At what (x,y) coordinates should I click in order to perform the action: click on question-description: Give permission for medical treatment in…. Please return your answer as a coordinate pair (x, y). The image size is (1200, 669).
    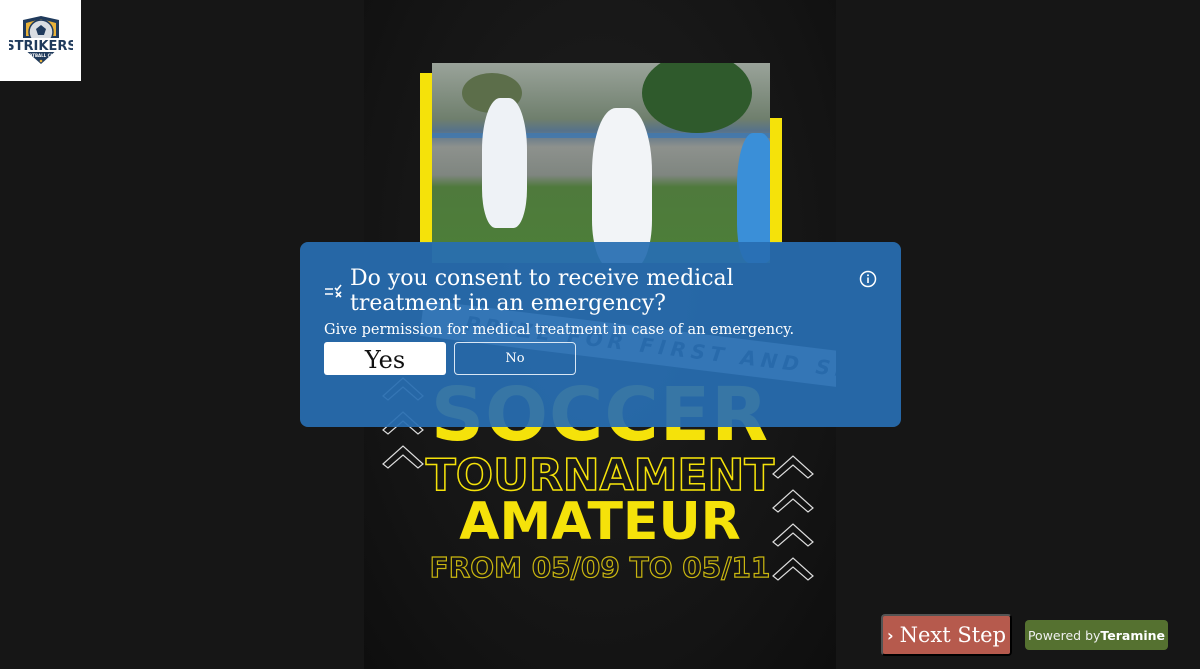
    Looking at the image, I should click on (559, 330).